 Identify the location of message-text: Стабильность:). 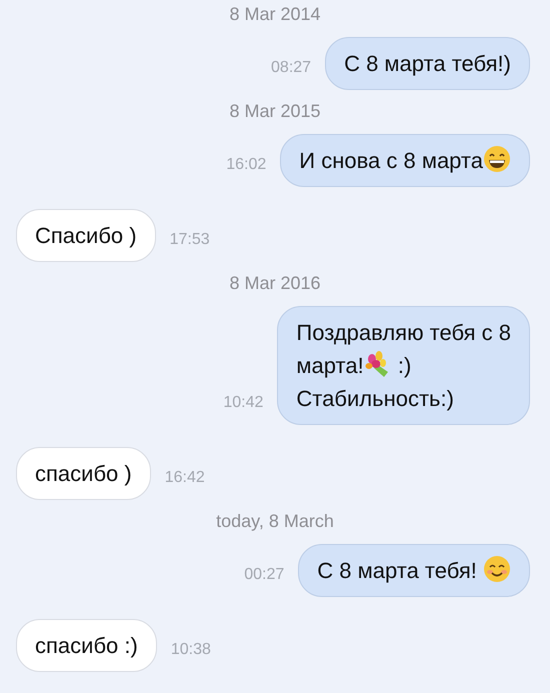
(375, 398).